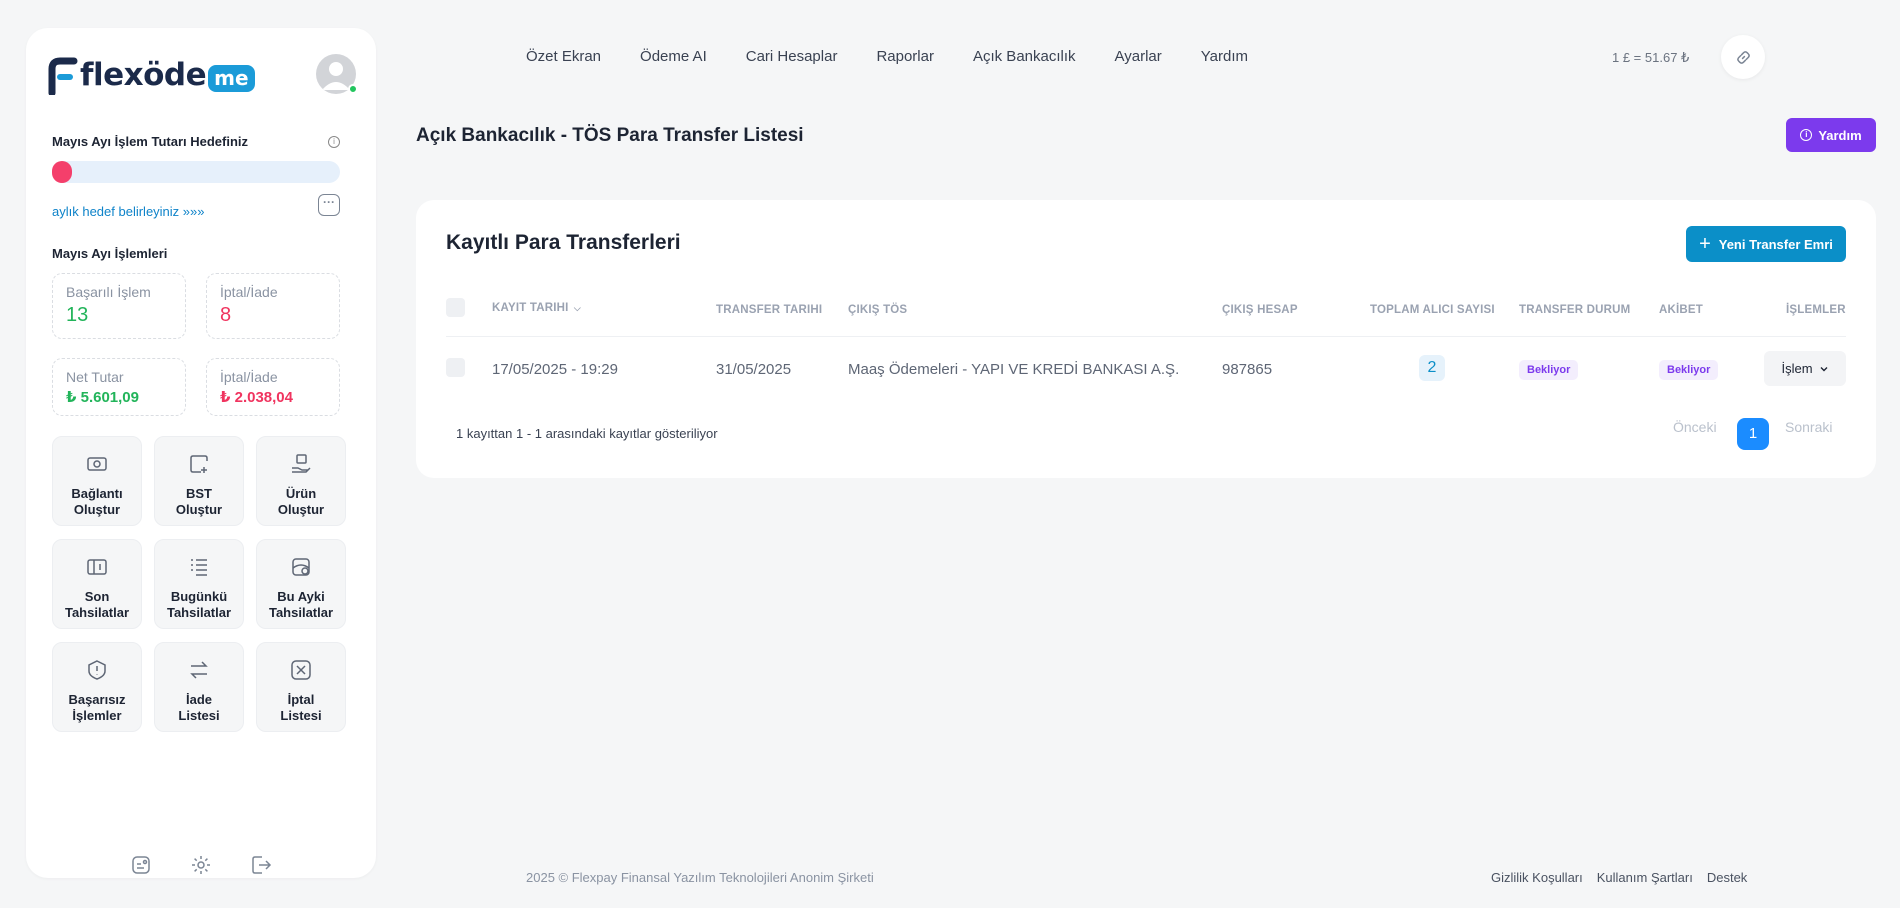 This screenshot has height=908, width=1900. What do you see at coordinates (1753, 434) in the screenshot?
I see `pager-page-current: 1` at bounding box center [1753, 434].